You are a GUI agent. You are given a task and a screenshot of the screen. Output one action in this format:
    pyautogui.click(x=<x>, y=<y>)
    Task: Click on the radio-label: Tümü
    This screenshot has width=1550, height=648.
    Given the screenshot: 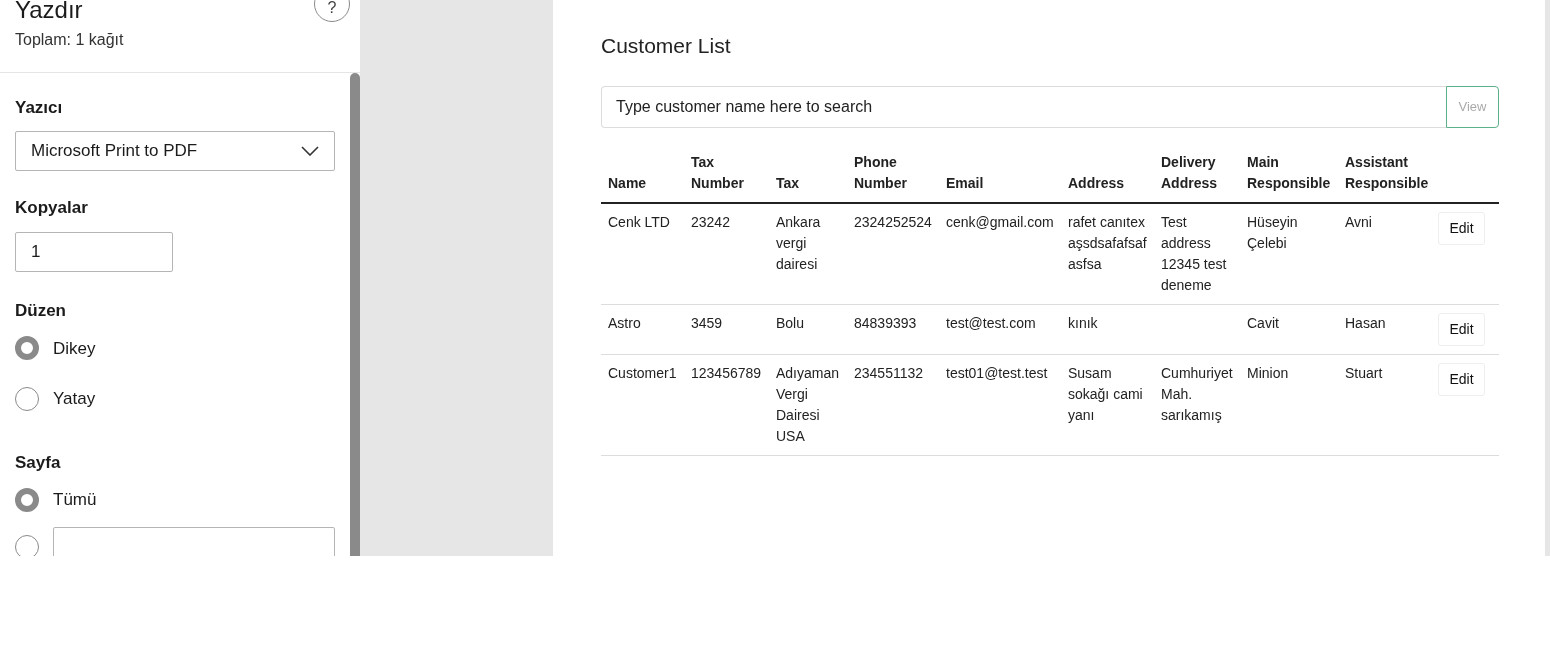 What is the action you would take?
    pyautogui.click(x=75, y=500)
    